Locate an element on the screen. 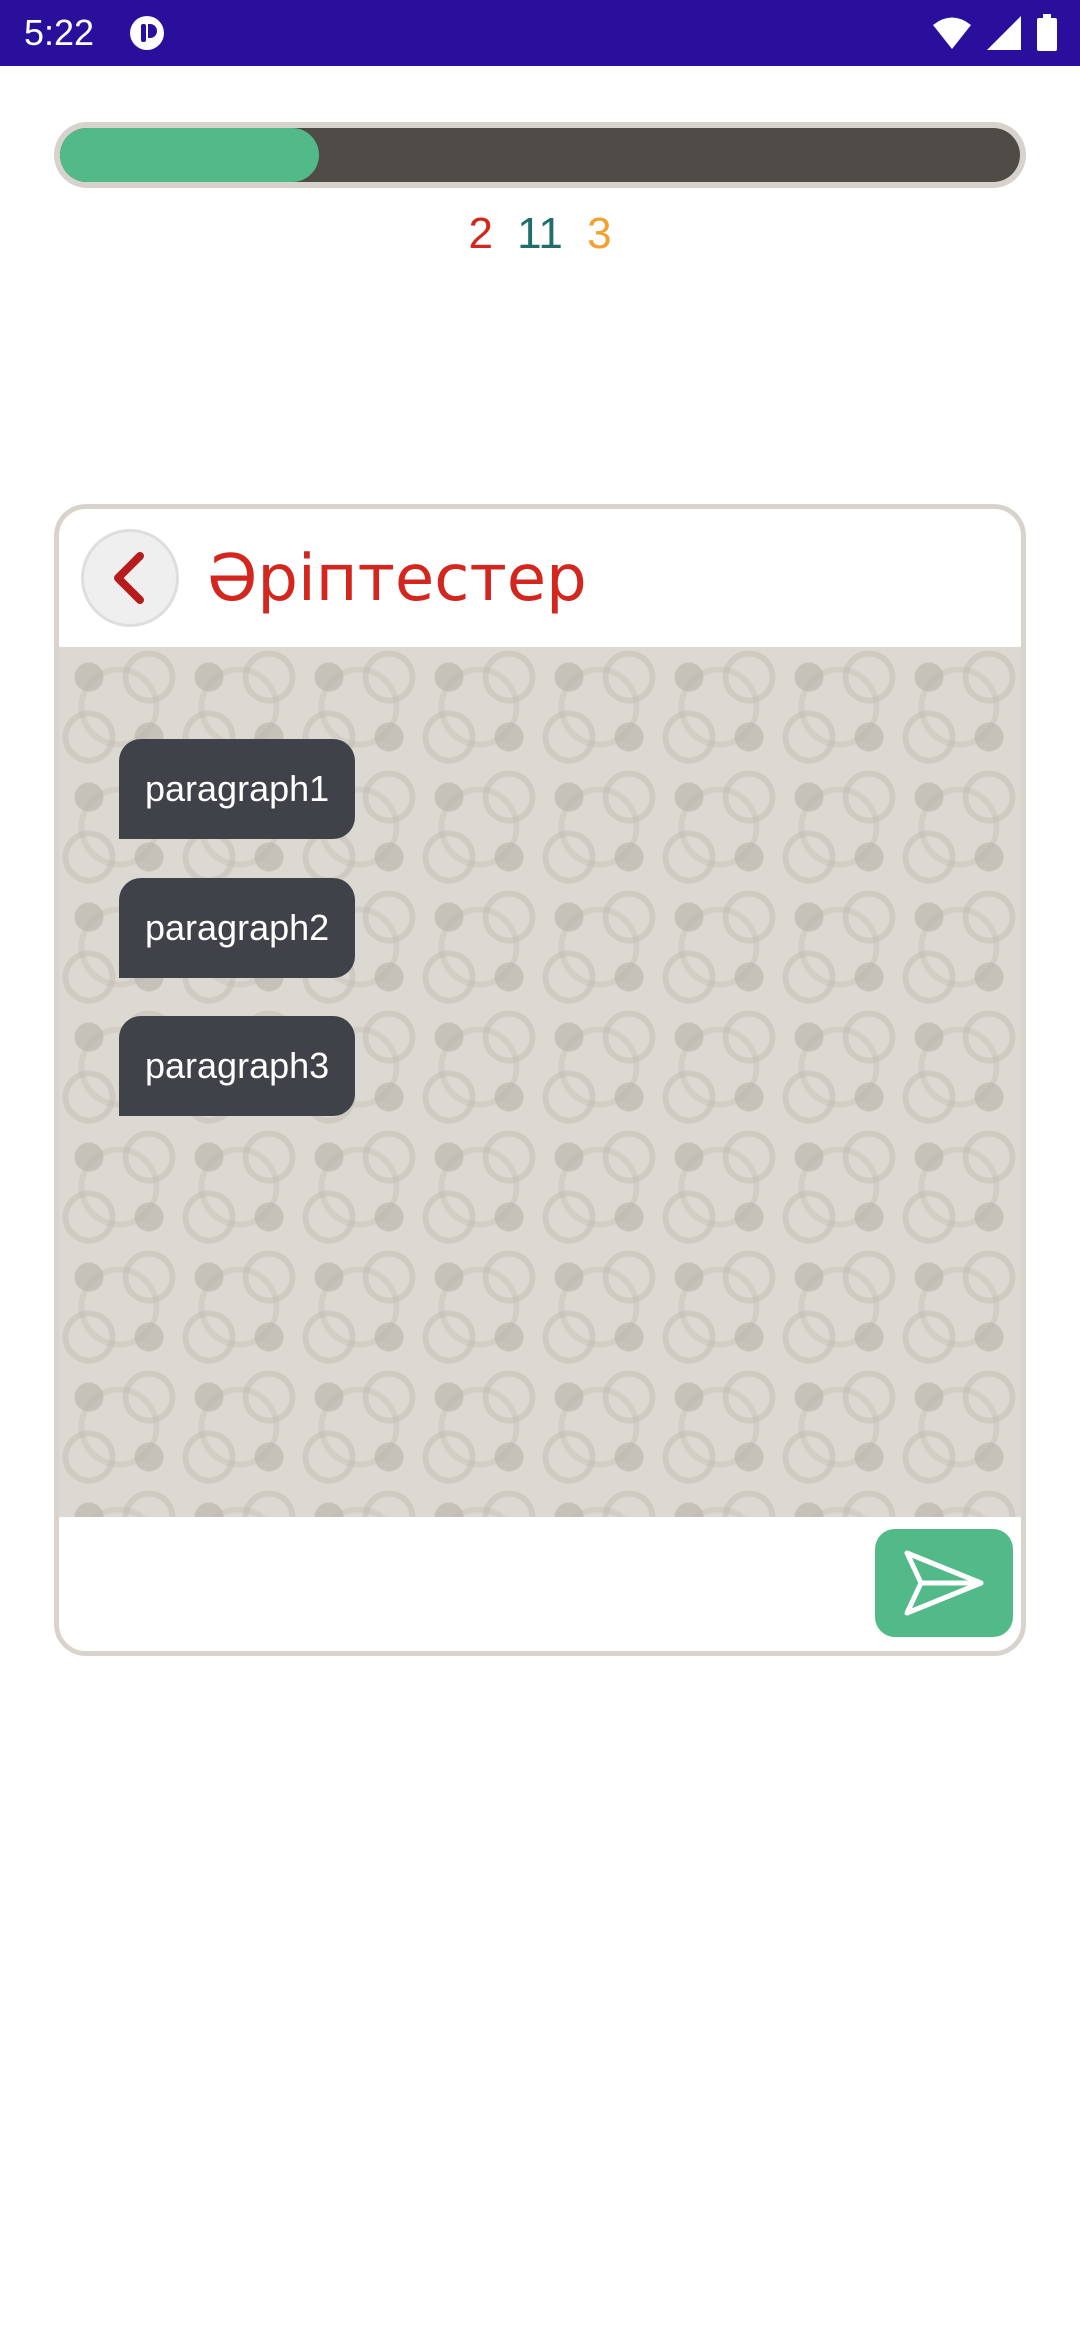 Image resolution: width=1080 pixels, height=2340 pixels. back-button is located at coordinates (130, 578).